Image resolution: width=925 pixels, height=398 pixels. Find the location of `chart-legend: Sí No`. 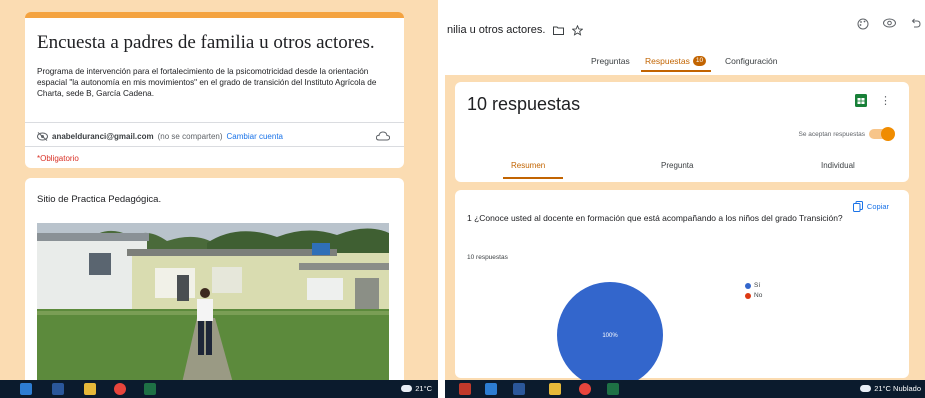

chart-legend: Sí No is located at coordinates (753, 292).